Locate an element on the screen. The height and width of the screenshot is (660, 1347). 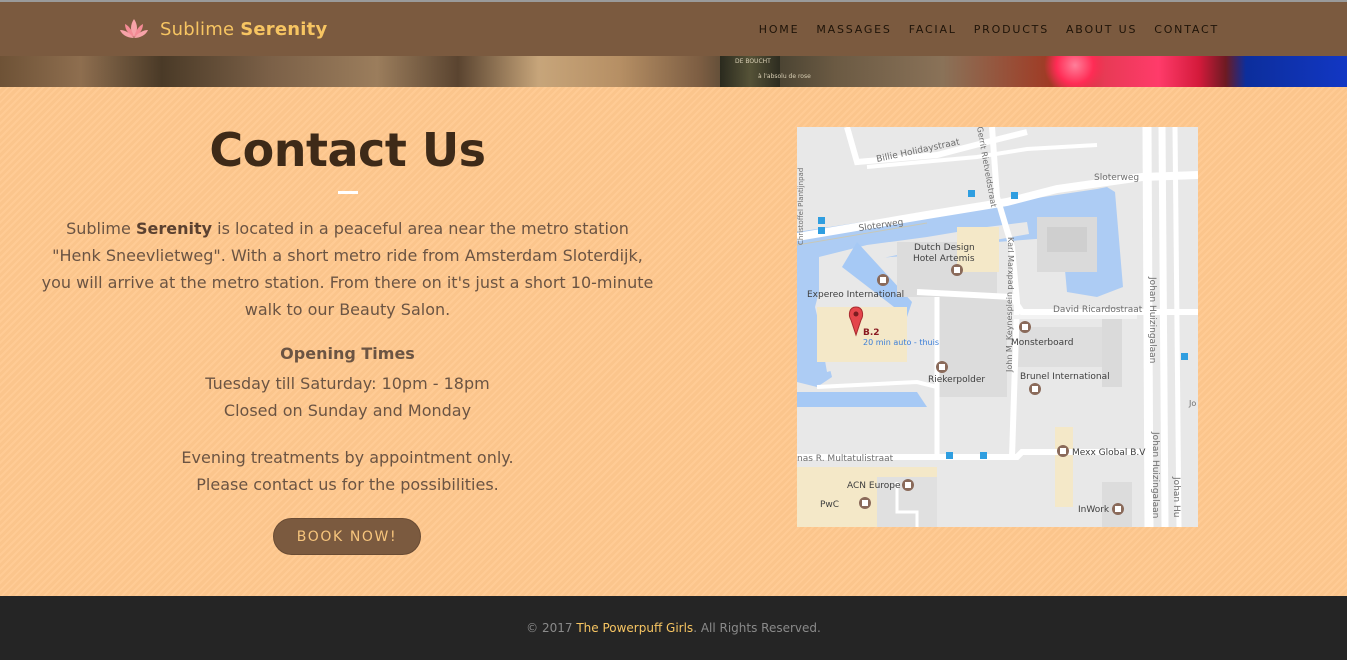
nav-item-massages: MASSAGES is located at coordinates (853, 29).